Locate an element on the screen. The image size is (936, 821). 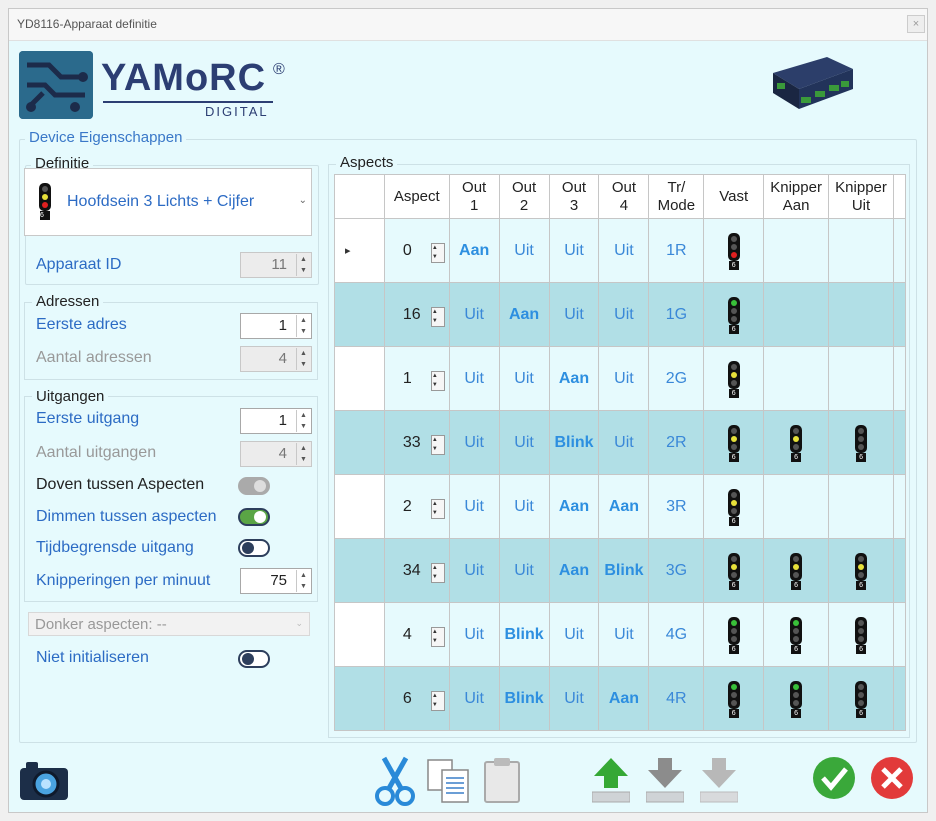
mode-cell: 1G is located at coordinates (676, 314).